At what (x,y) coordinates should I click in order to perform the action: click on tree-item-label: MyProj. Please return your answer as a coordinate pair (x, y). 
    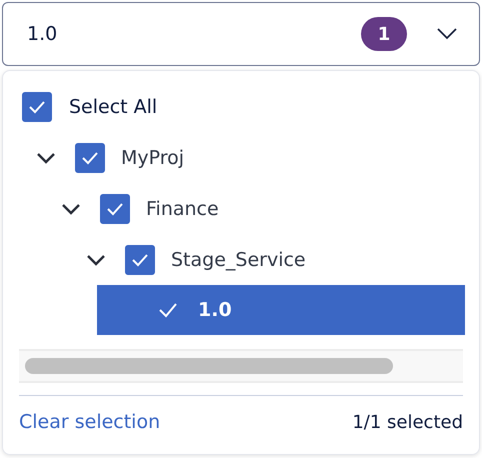
    Looking at the image, I should click on (152, 157).